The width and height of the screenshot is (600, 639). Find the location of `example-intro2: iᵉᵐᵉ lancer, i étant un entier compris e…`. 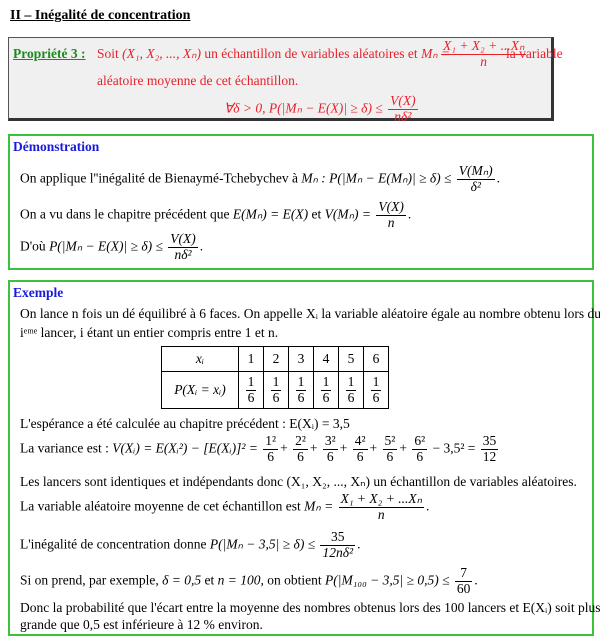

example-intro2: iᵉᵐᵉ lancer, i étant un entier compris e… is located at coordinates (149, 332).